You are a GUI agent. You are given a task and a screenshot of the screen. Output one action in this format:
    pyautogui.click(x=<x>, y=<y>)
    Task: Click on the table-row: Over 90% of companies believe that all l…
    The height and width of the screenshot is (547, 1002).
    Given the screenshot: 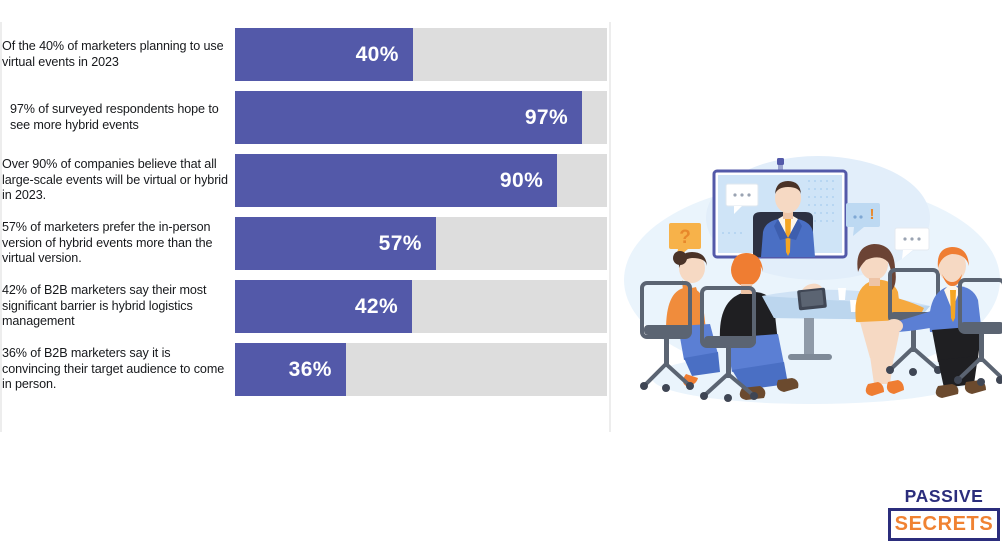 What is the action you would take?
    pyautogui.click(x=305, y=180)
    